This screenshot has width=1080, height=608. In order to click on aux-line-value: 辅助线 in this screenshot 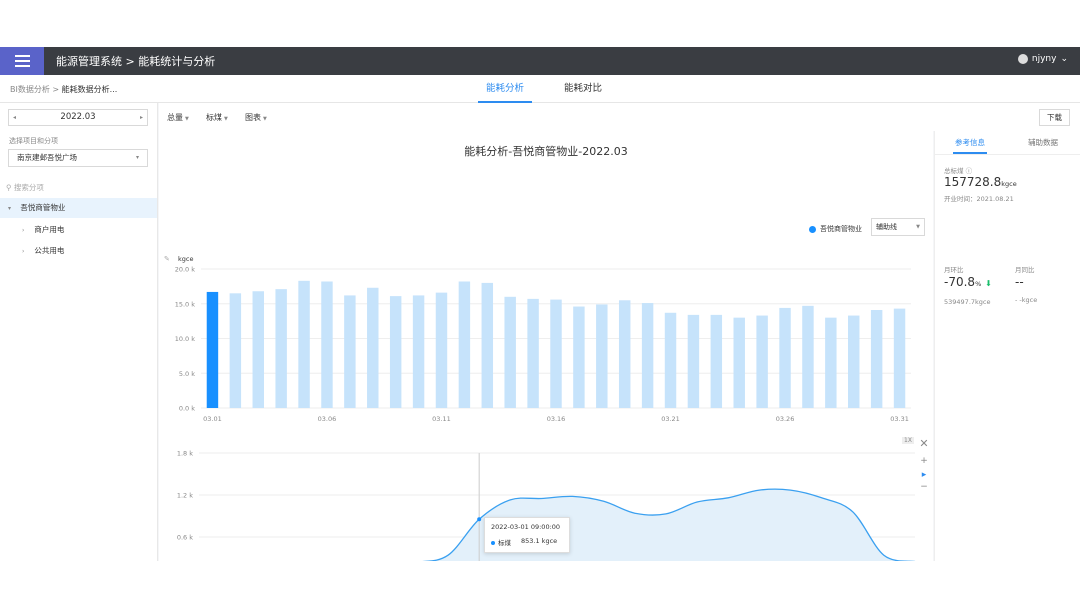, I will do `click(886, 227)`.